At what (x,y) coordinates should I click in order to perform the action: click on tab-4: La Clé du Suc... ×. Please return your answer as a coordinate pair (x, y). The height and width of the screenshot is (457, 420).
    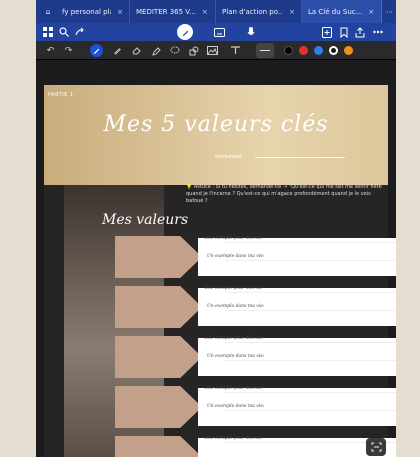
    Looking at the image, I should click on (342, 11).